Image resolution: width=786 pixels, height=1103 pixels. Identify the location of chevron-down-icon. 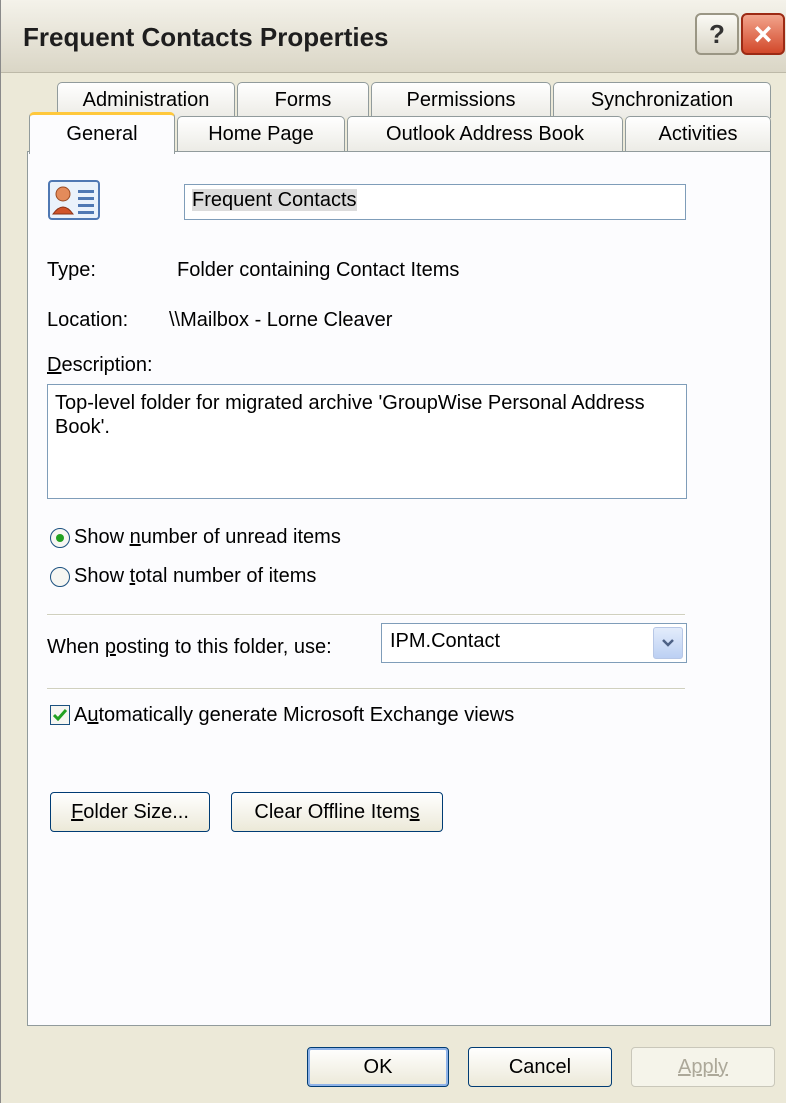
(668, 643).